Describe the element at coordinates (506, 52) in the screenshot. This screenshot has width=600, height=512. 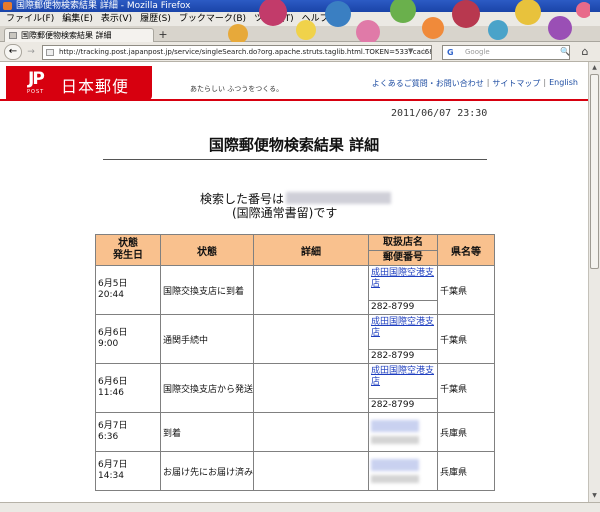
I see `search-bar: G Google` at that location.